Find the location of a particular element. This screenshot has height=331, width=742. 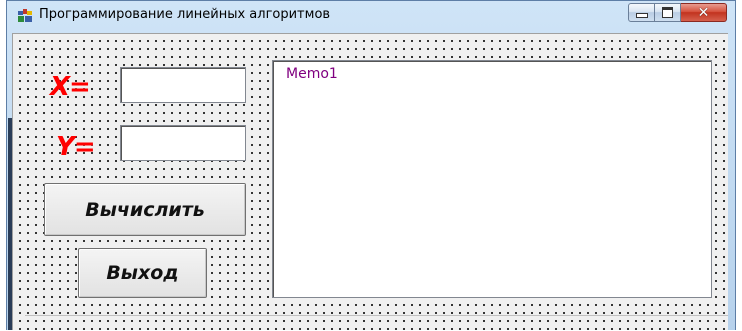

memo-text: Memo1 is located at coordinates (312, 74).